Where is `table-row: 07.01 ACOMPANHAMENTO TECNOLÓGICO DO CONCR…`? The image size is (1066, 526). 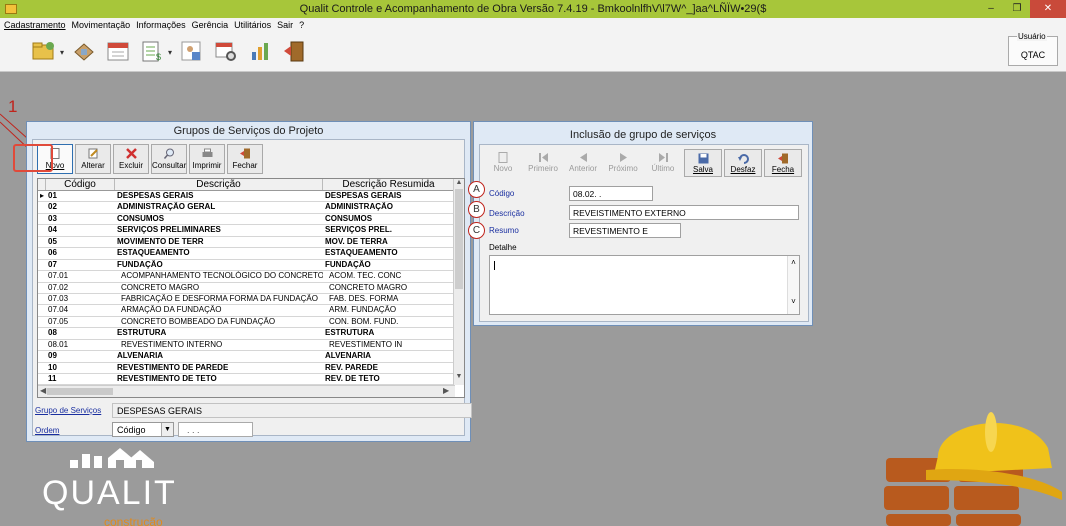
table-row: 07.01 ACOMPANHAMENTO TECNOLÓGICO DO CONCR… is located at coordinates (251, 277).